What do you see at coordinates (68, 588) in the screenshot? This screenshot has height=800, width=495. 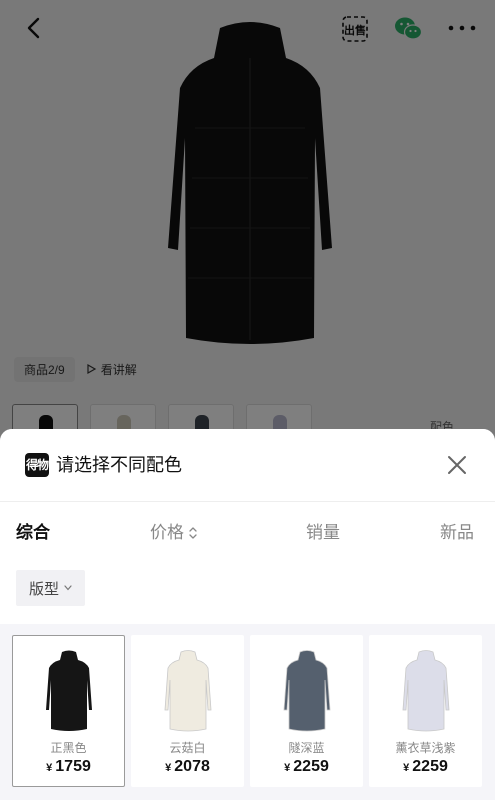 I see `chevron-down-icon` at bounding box center [68, 588].